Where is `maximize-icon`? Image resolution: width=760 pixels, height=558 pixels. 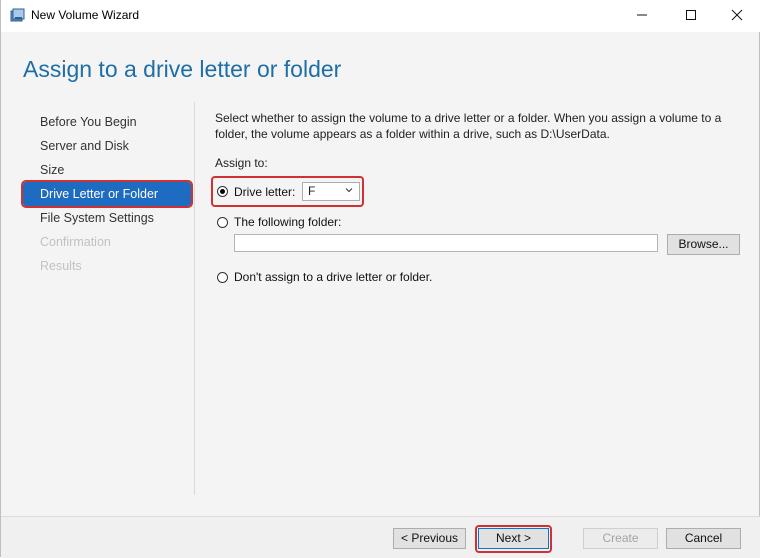
maximize-icon is located at coordinates (691, 15).